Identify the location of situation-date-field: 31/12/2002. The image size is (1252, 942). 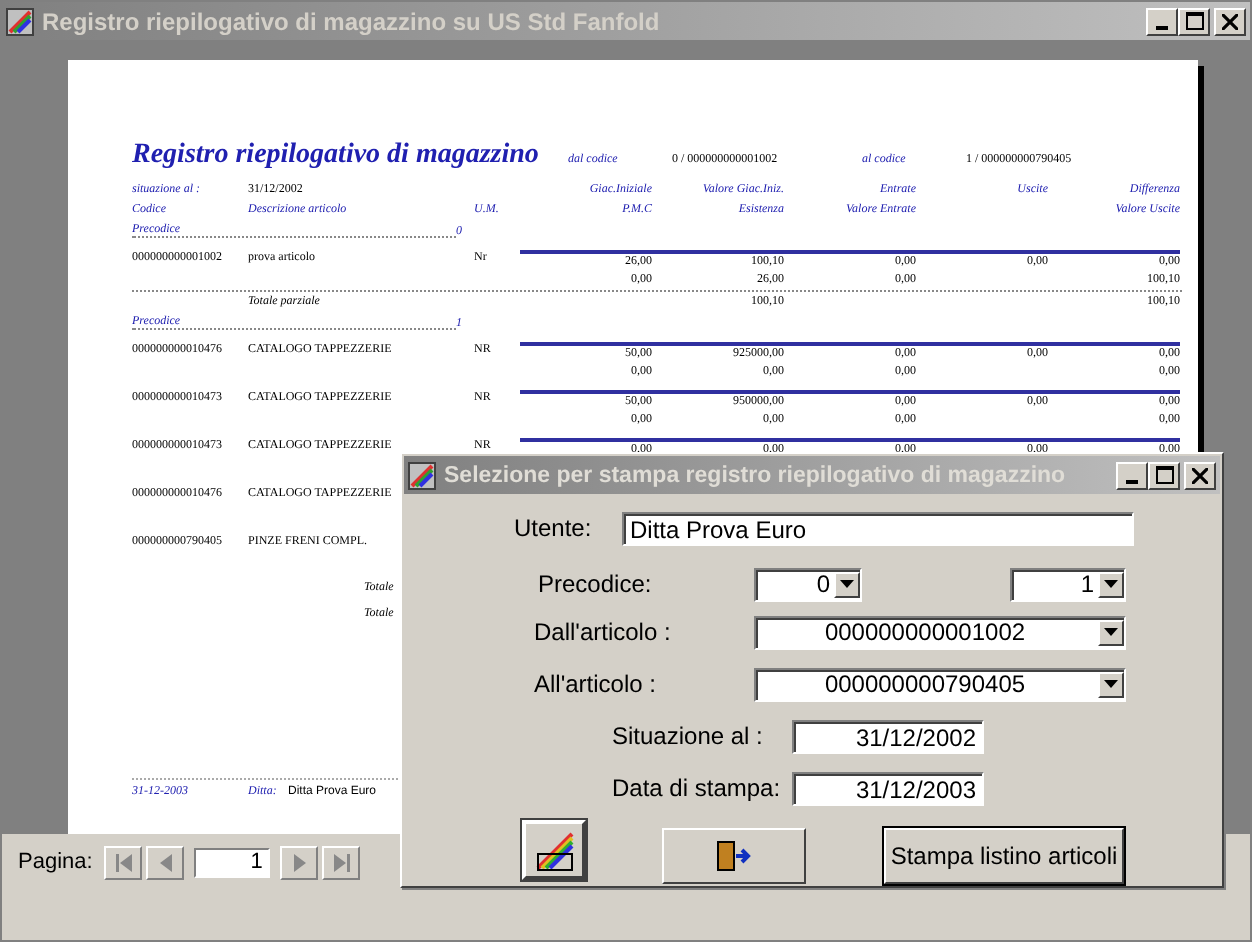
(888, 736).